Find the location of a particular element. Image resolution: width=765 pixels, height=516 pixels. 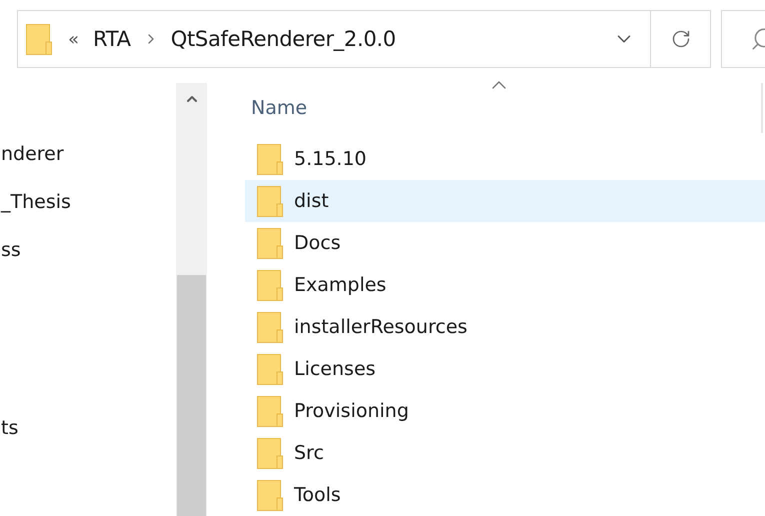

folder-row: Examples is located at coordinates (505, 285).